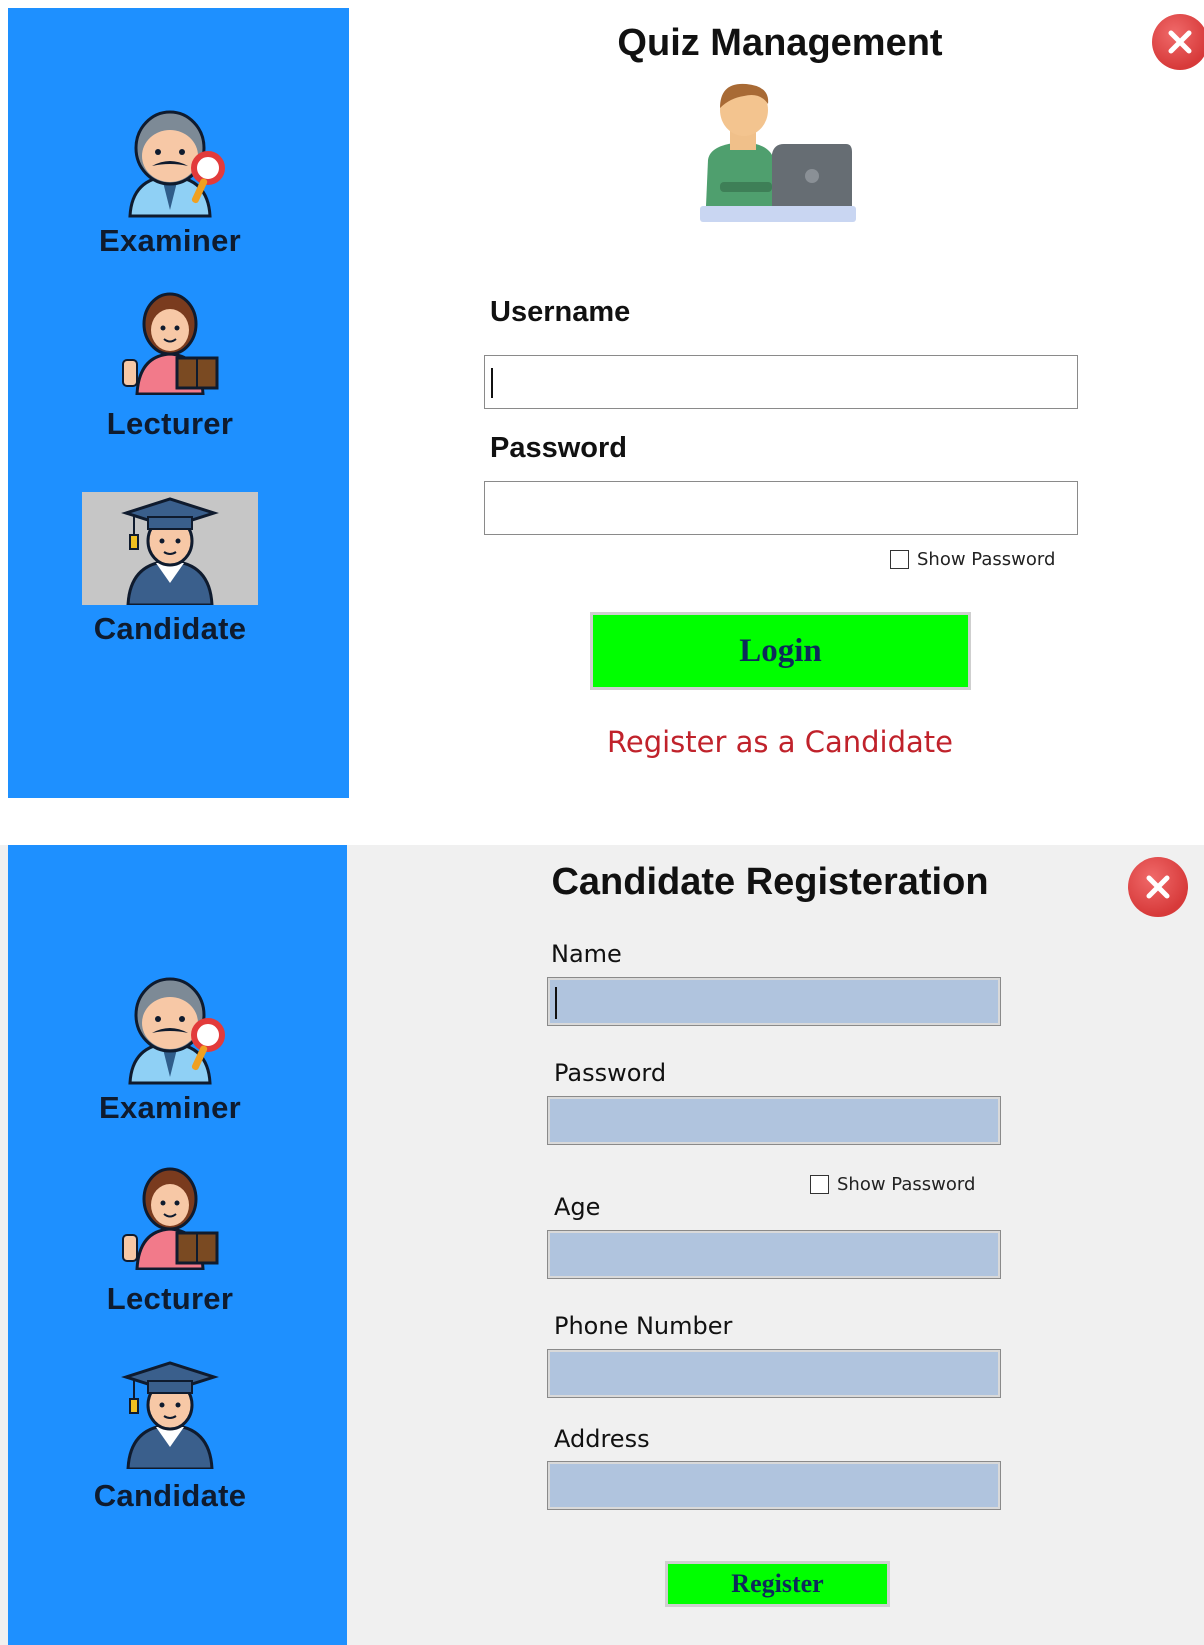  Describe the element at coordinates (774, 1485) in the screenshot. I see `address-input` at that location.